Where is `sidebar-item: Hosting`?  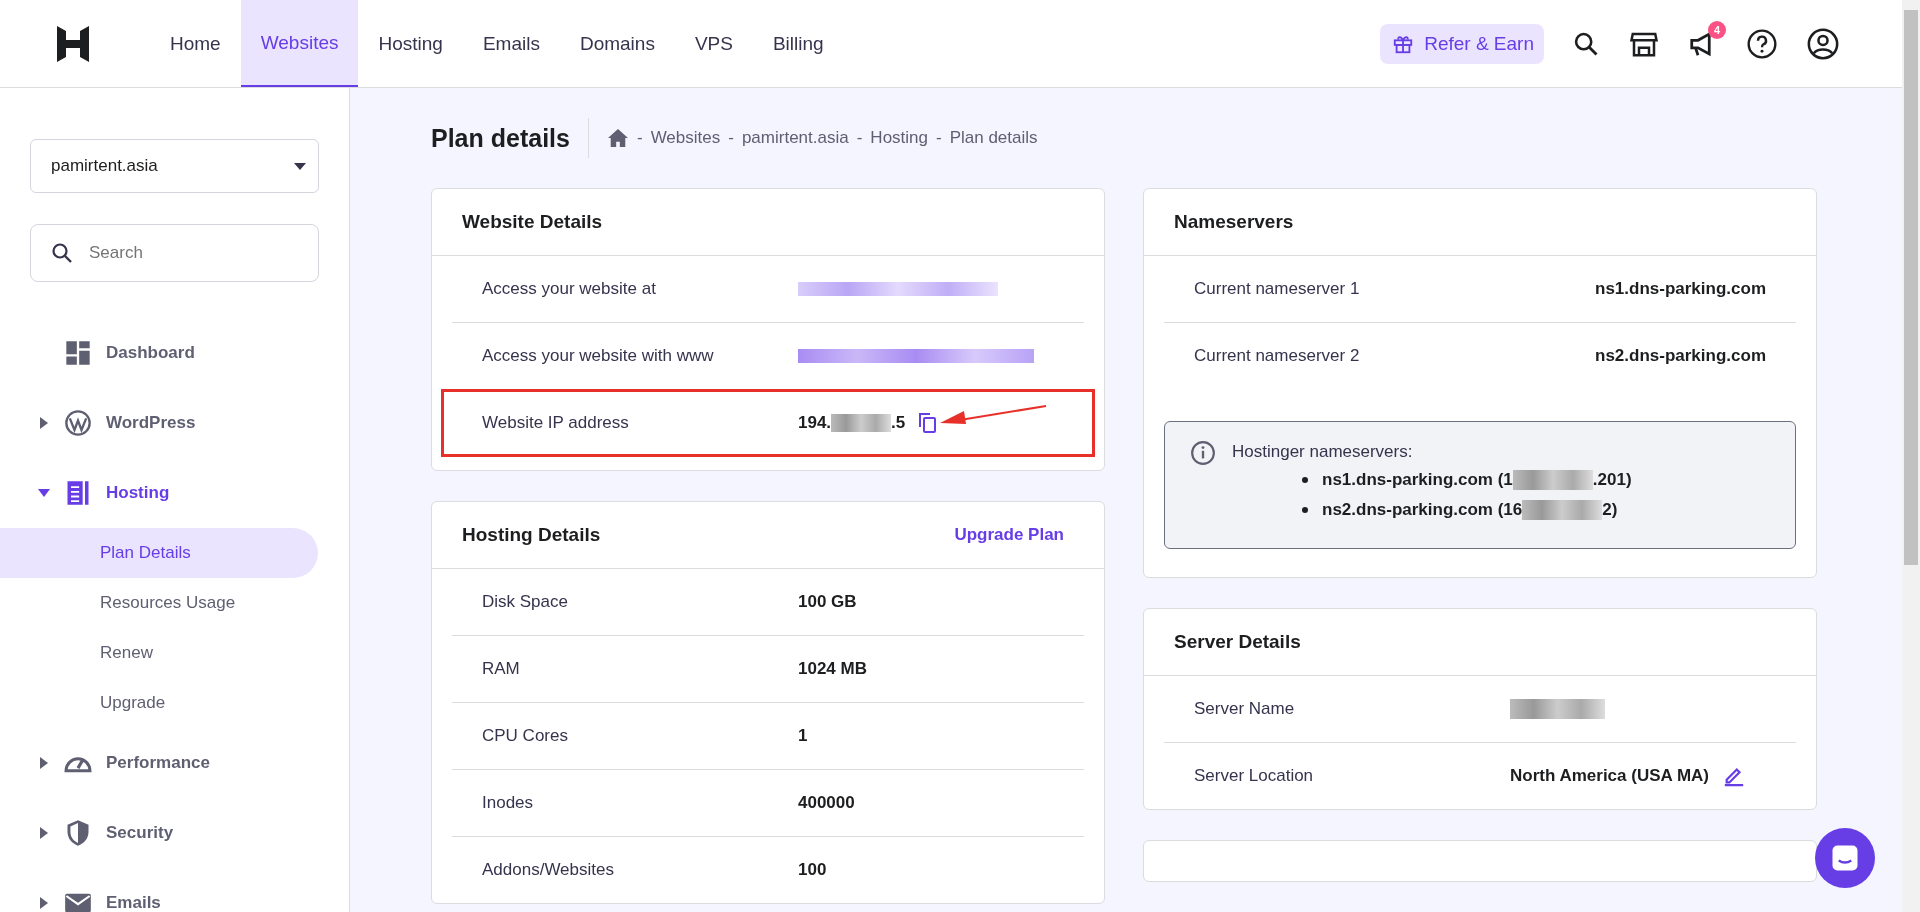 sidebar-item: Hosting is located at coordinates (174, 493).